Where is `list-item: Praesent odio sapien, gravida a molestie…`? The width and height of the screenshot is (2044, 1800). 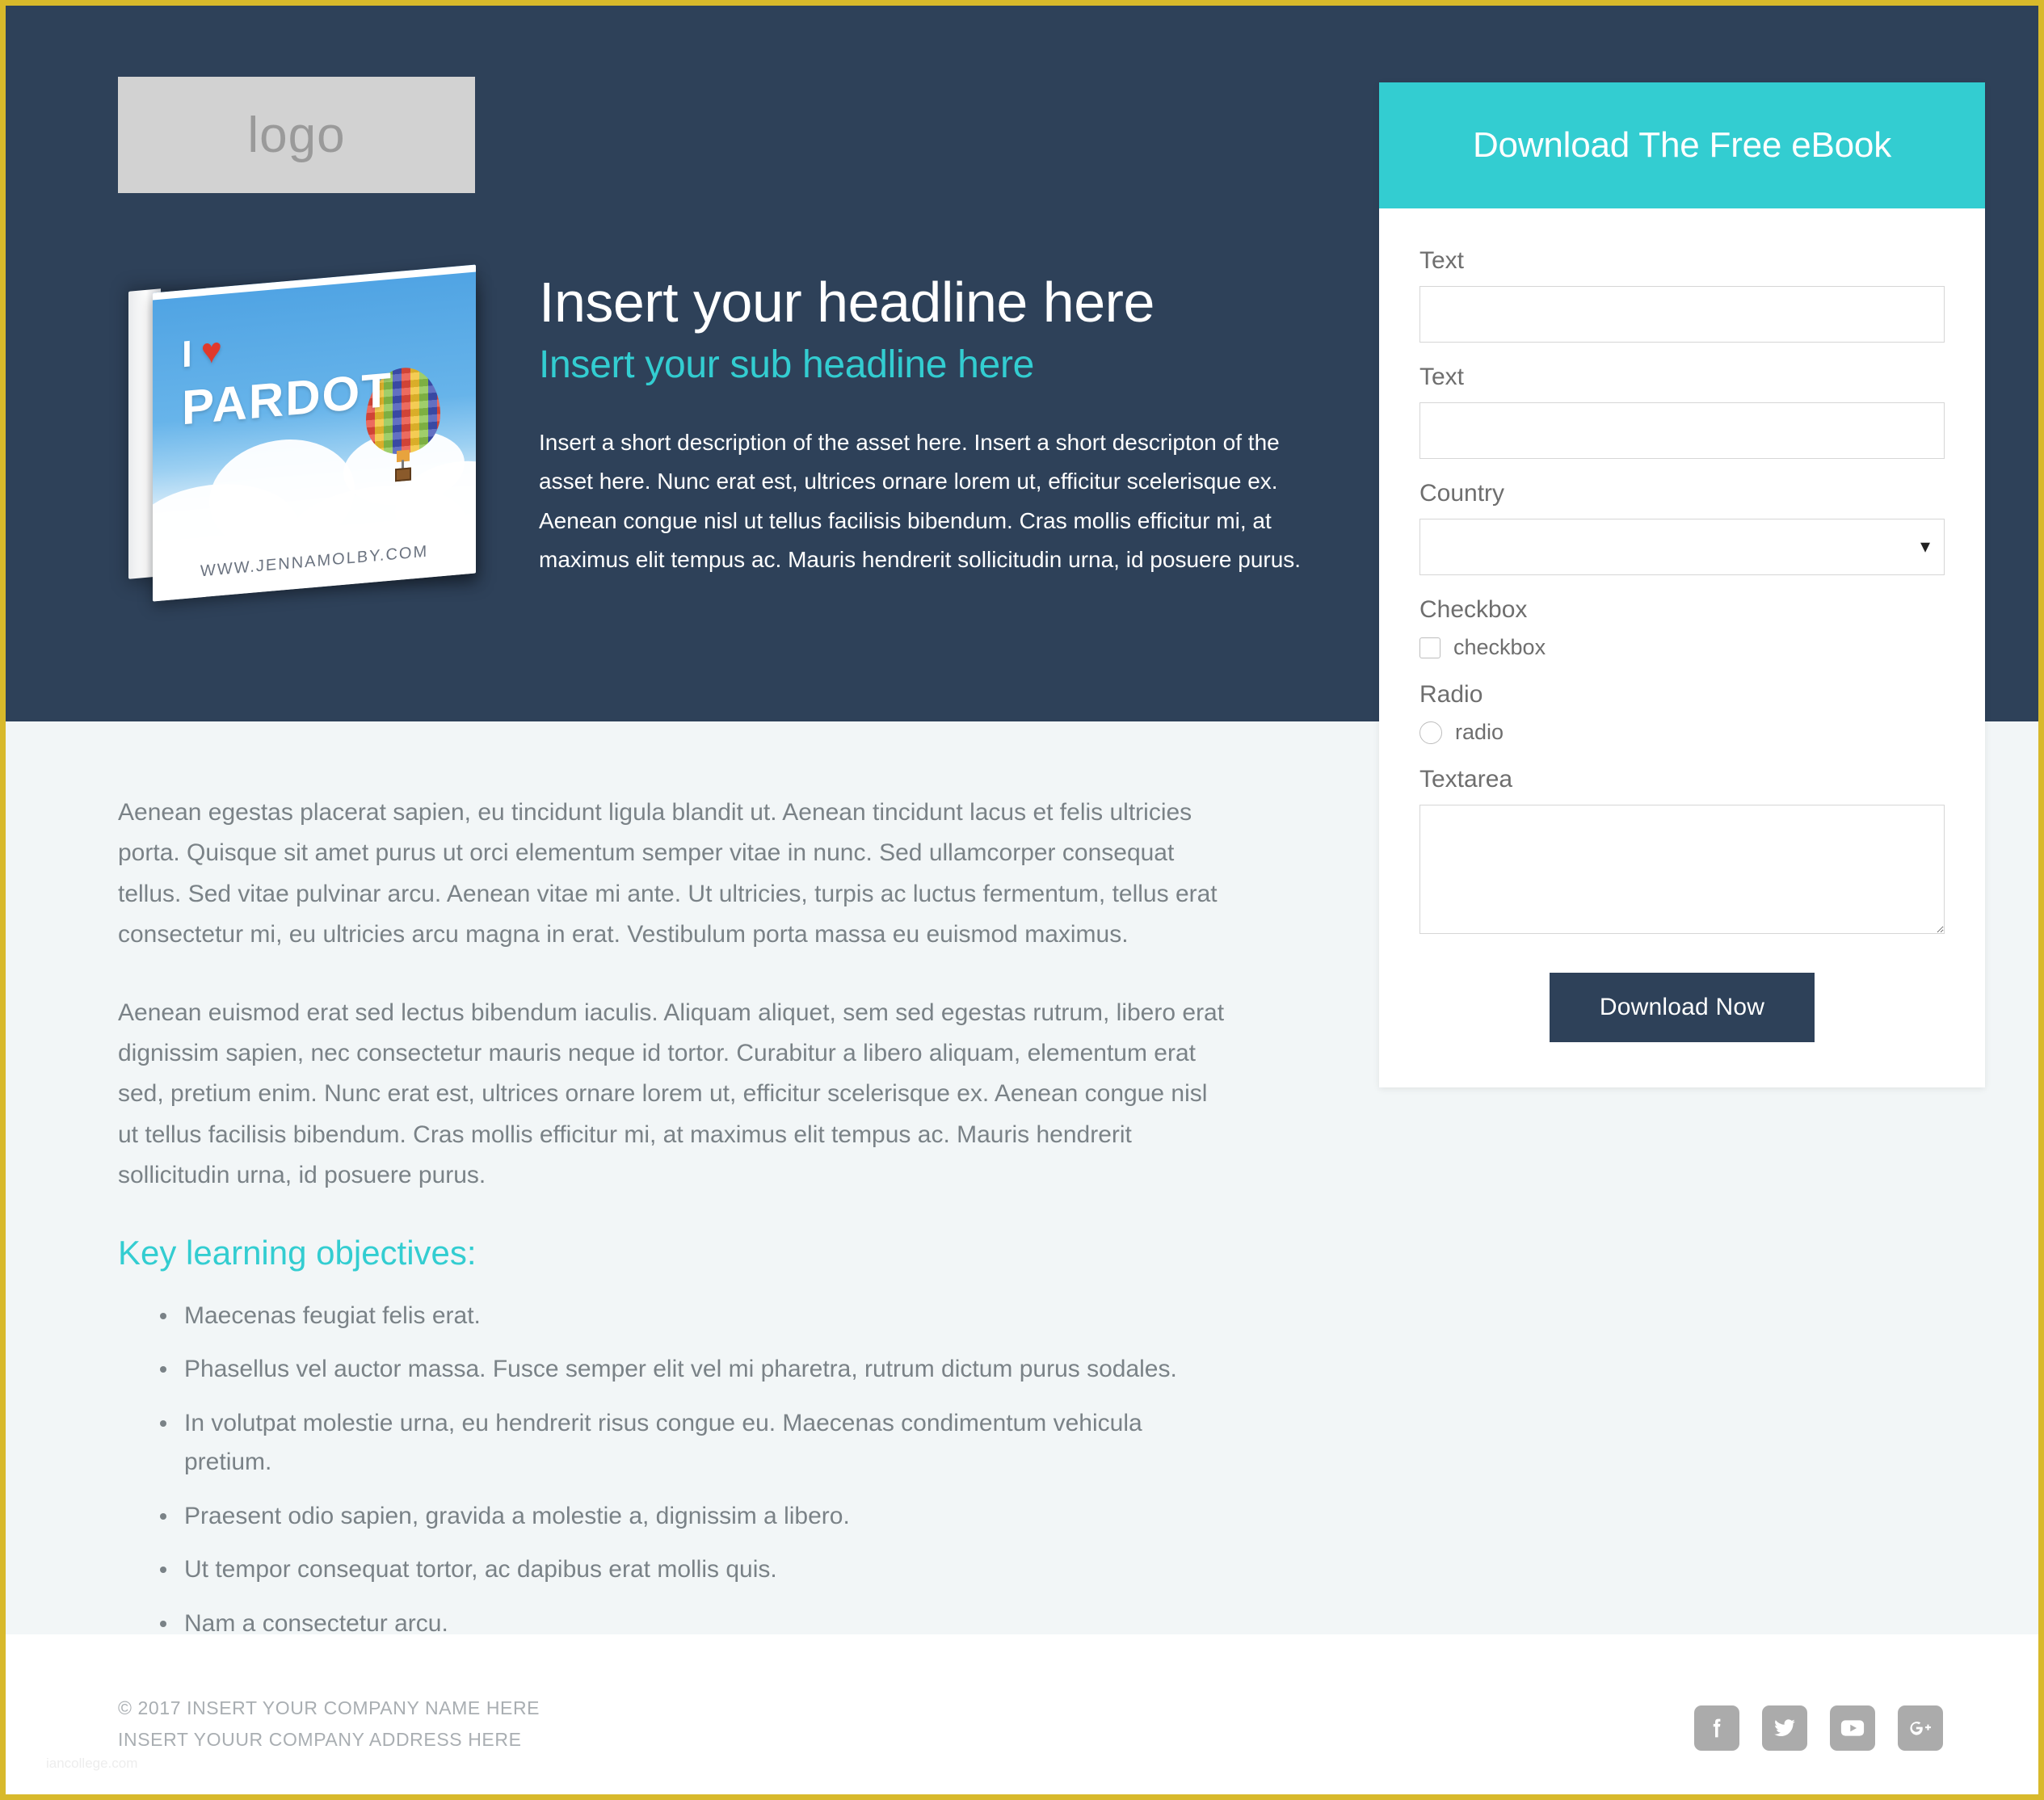
list-item: Praesent odio sapien, gravida a molestie… is located at coordinates (693, 1517).